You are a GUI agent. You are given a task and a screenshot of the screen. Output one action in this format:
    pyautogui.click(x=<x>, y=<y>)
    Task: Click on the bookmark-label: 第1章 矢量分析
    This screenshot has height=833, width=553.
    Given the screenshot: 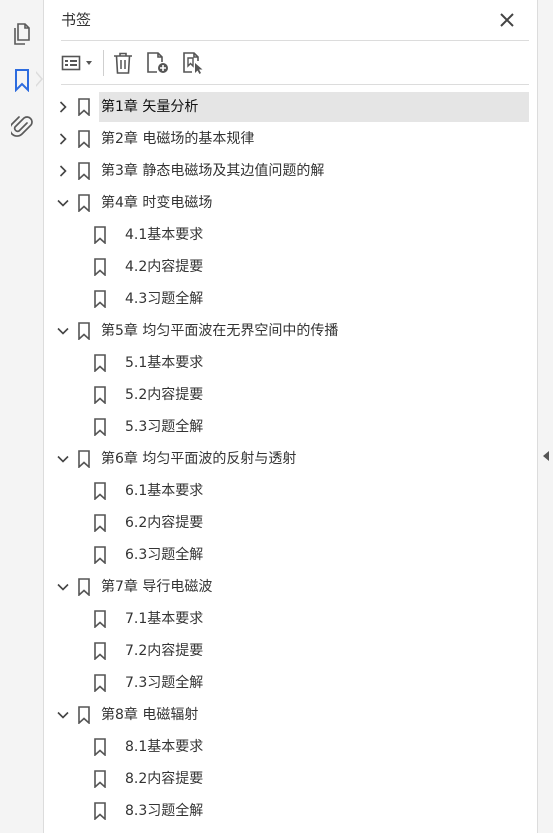 What is the action you would take?
    pyautogui.click(x=150, y=107)
    